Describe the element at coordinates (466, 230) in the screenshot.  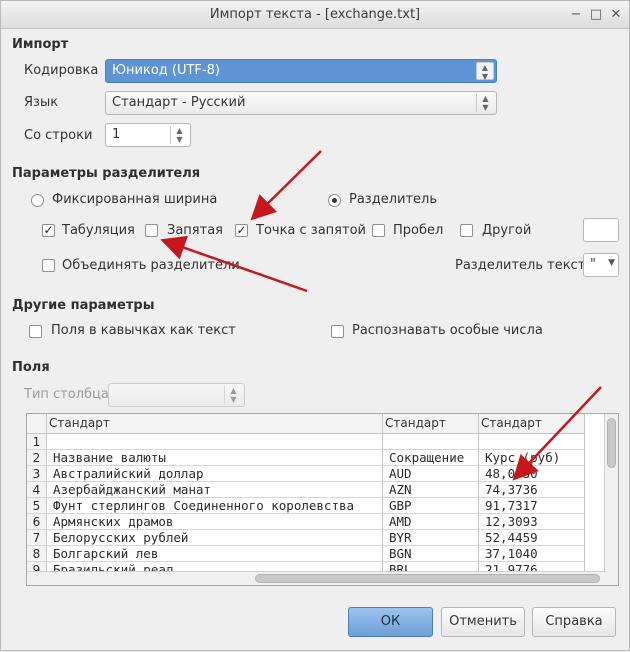
I see `other-checkbox` at that location.